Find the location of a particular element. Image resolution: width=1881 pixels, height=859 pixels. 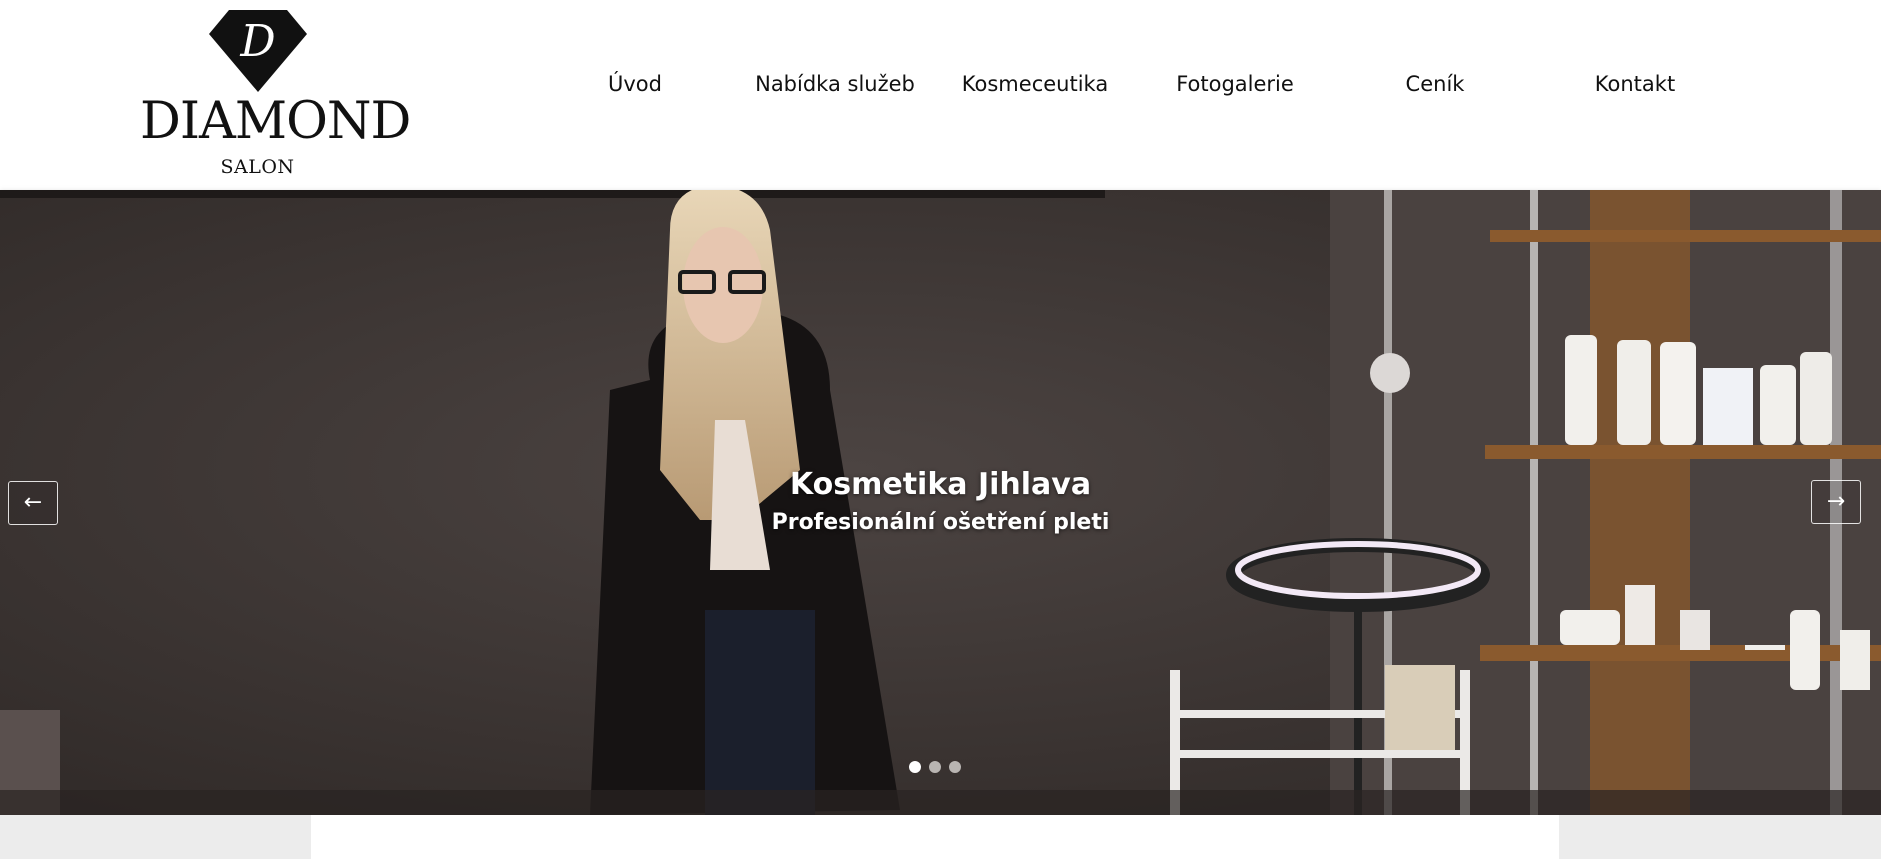

content-side-panel-left is located at coordinates (155, 837).